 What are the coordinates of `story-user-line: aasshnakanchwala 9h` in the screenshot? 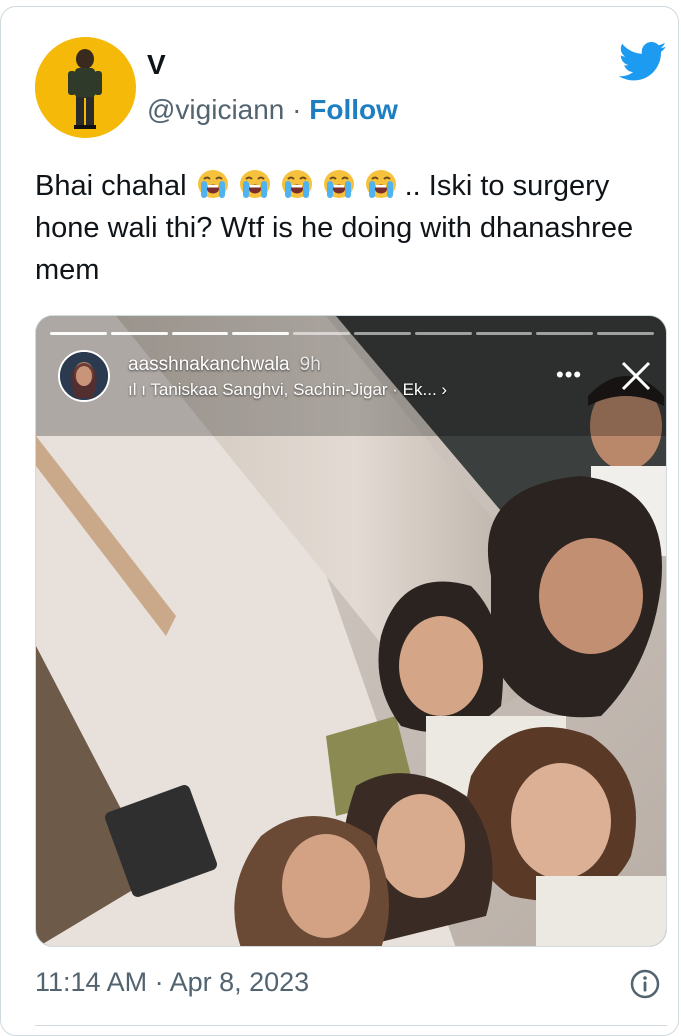 It's located at (224, 365).